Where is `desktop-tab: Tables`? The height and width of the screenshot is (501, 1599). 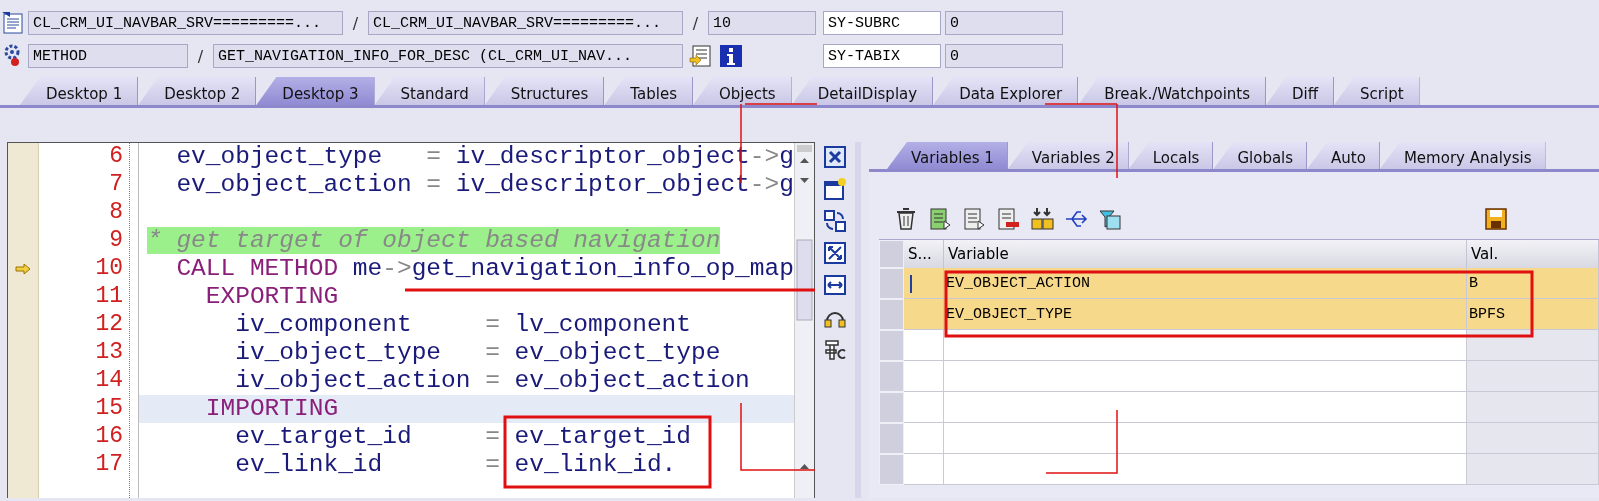 desktop-tab: Tables is located at coordinates (648, 91).